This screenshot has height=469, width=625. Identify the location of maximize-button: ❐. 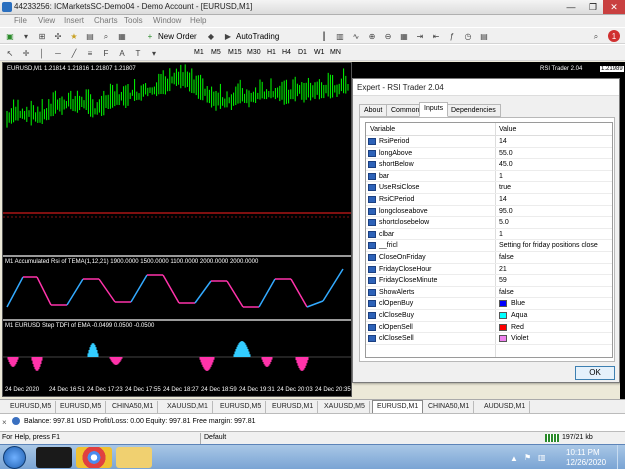
(593, 7).